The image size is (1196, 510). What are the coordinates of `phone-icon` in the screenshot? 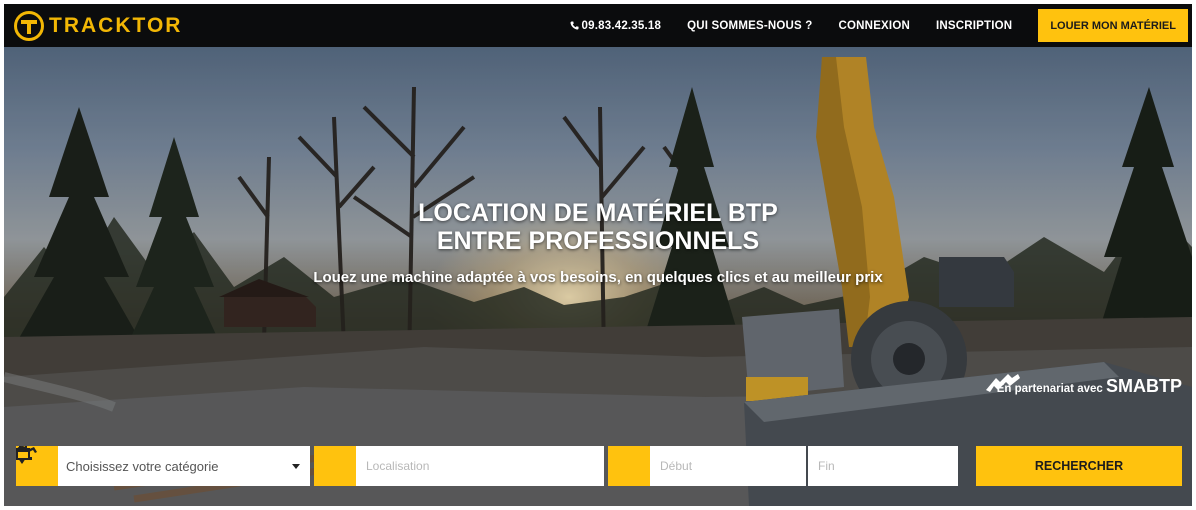 It's located at (574, 25).